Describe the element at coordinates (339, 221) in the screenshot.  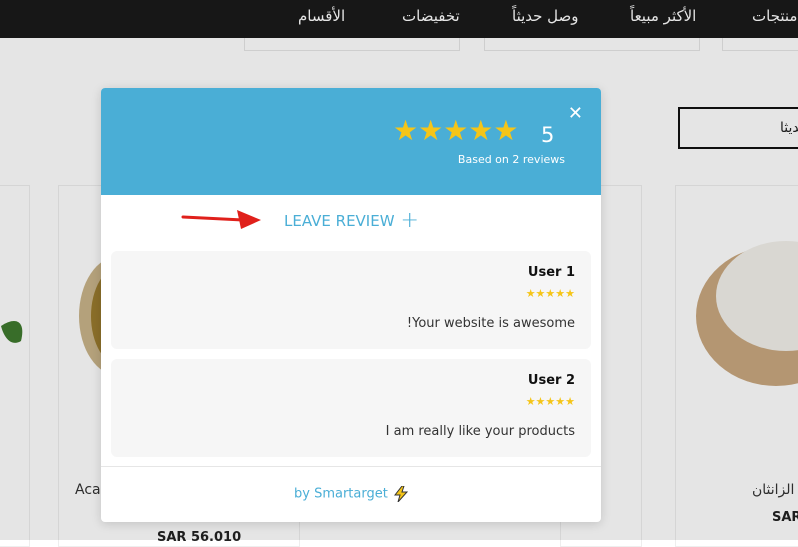
I see `leave-review-label: LEAVE REVIEW` at that location.